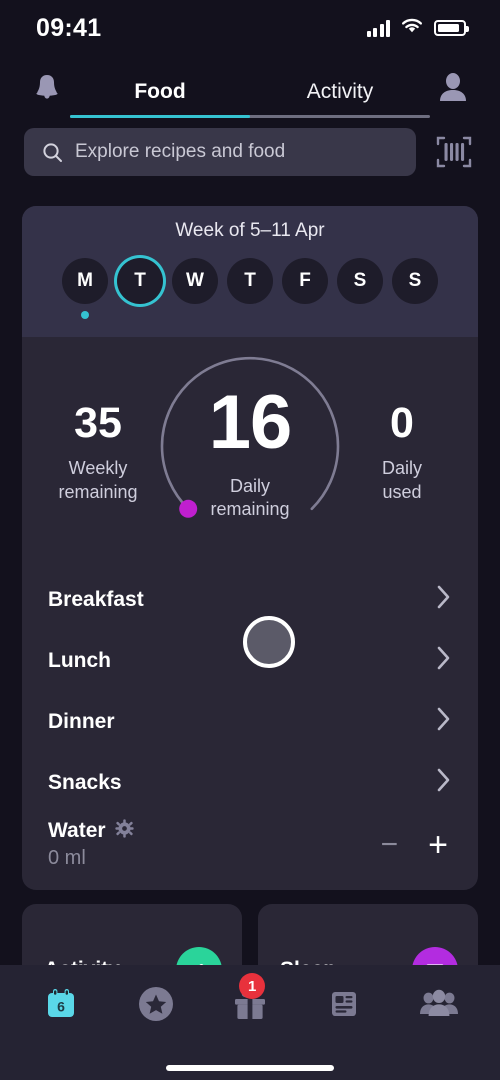 The image size is (500, 1080). What do you see at coordinates (250, 230) in the screenshot?
I see `week-label: Week of 5–11 Apr` at bounding box center [250, 230].